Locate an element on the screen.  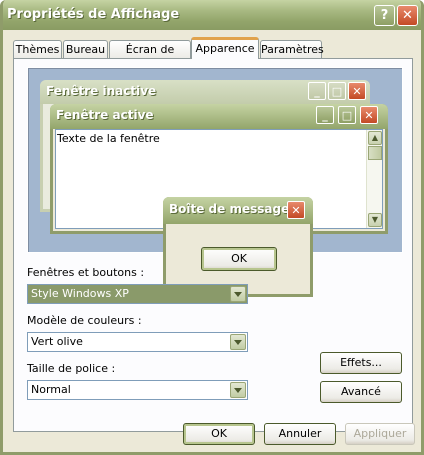
window-title: Propriétés de Affichage is located at coordinates (93, 14).